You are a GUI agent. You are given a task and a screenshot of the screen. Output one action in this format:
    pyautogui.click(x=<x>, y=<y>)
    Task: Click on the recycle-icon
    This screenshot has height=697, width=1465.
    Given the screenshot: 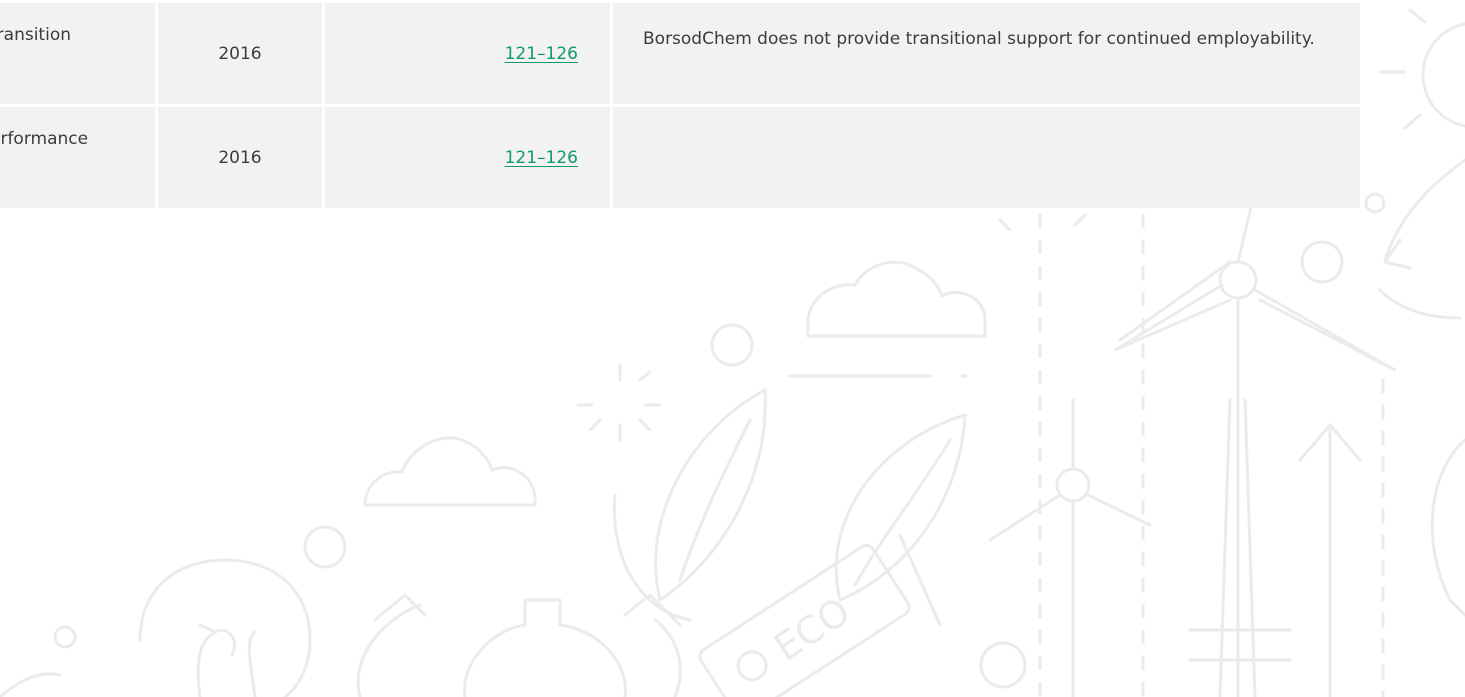 What is the action you would take?
    pyautogui.click(x=1421, y=239)
    